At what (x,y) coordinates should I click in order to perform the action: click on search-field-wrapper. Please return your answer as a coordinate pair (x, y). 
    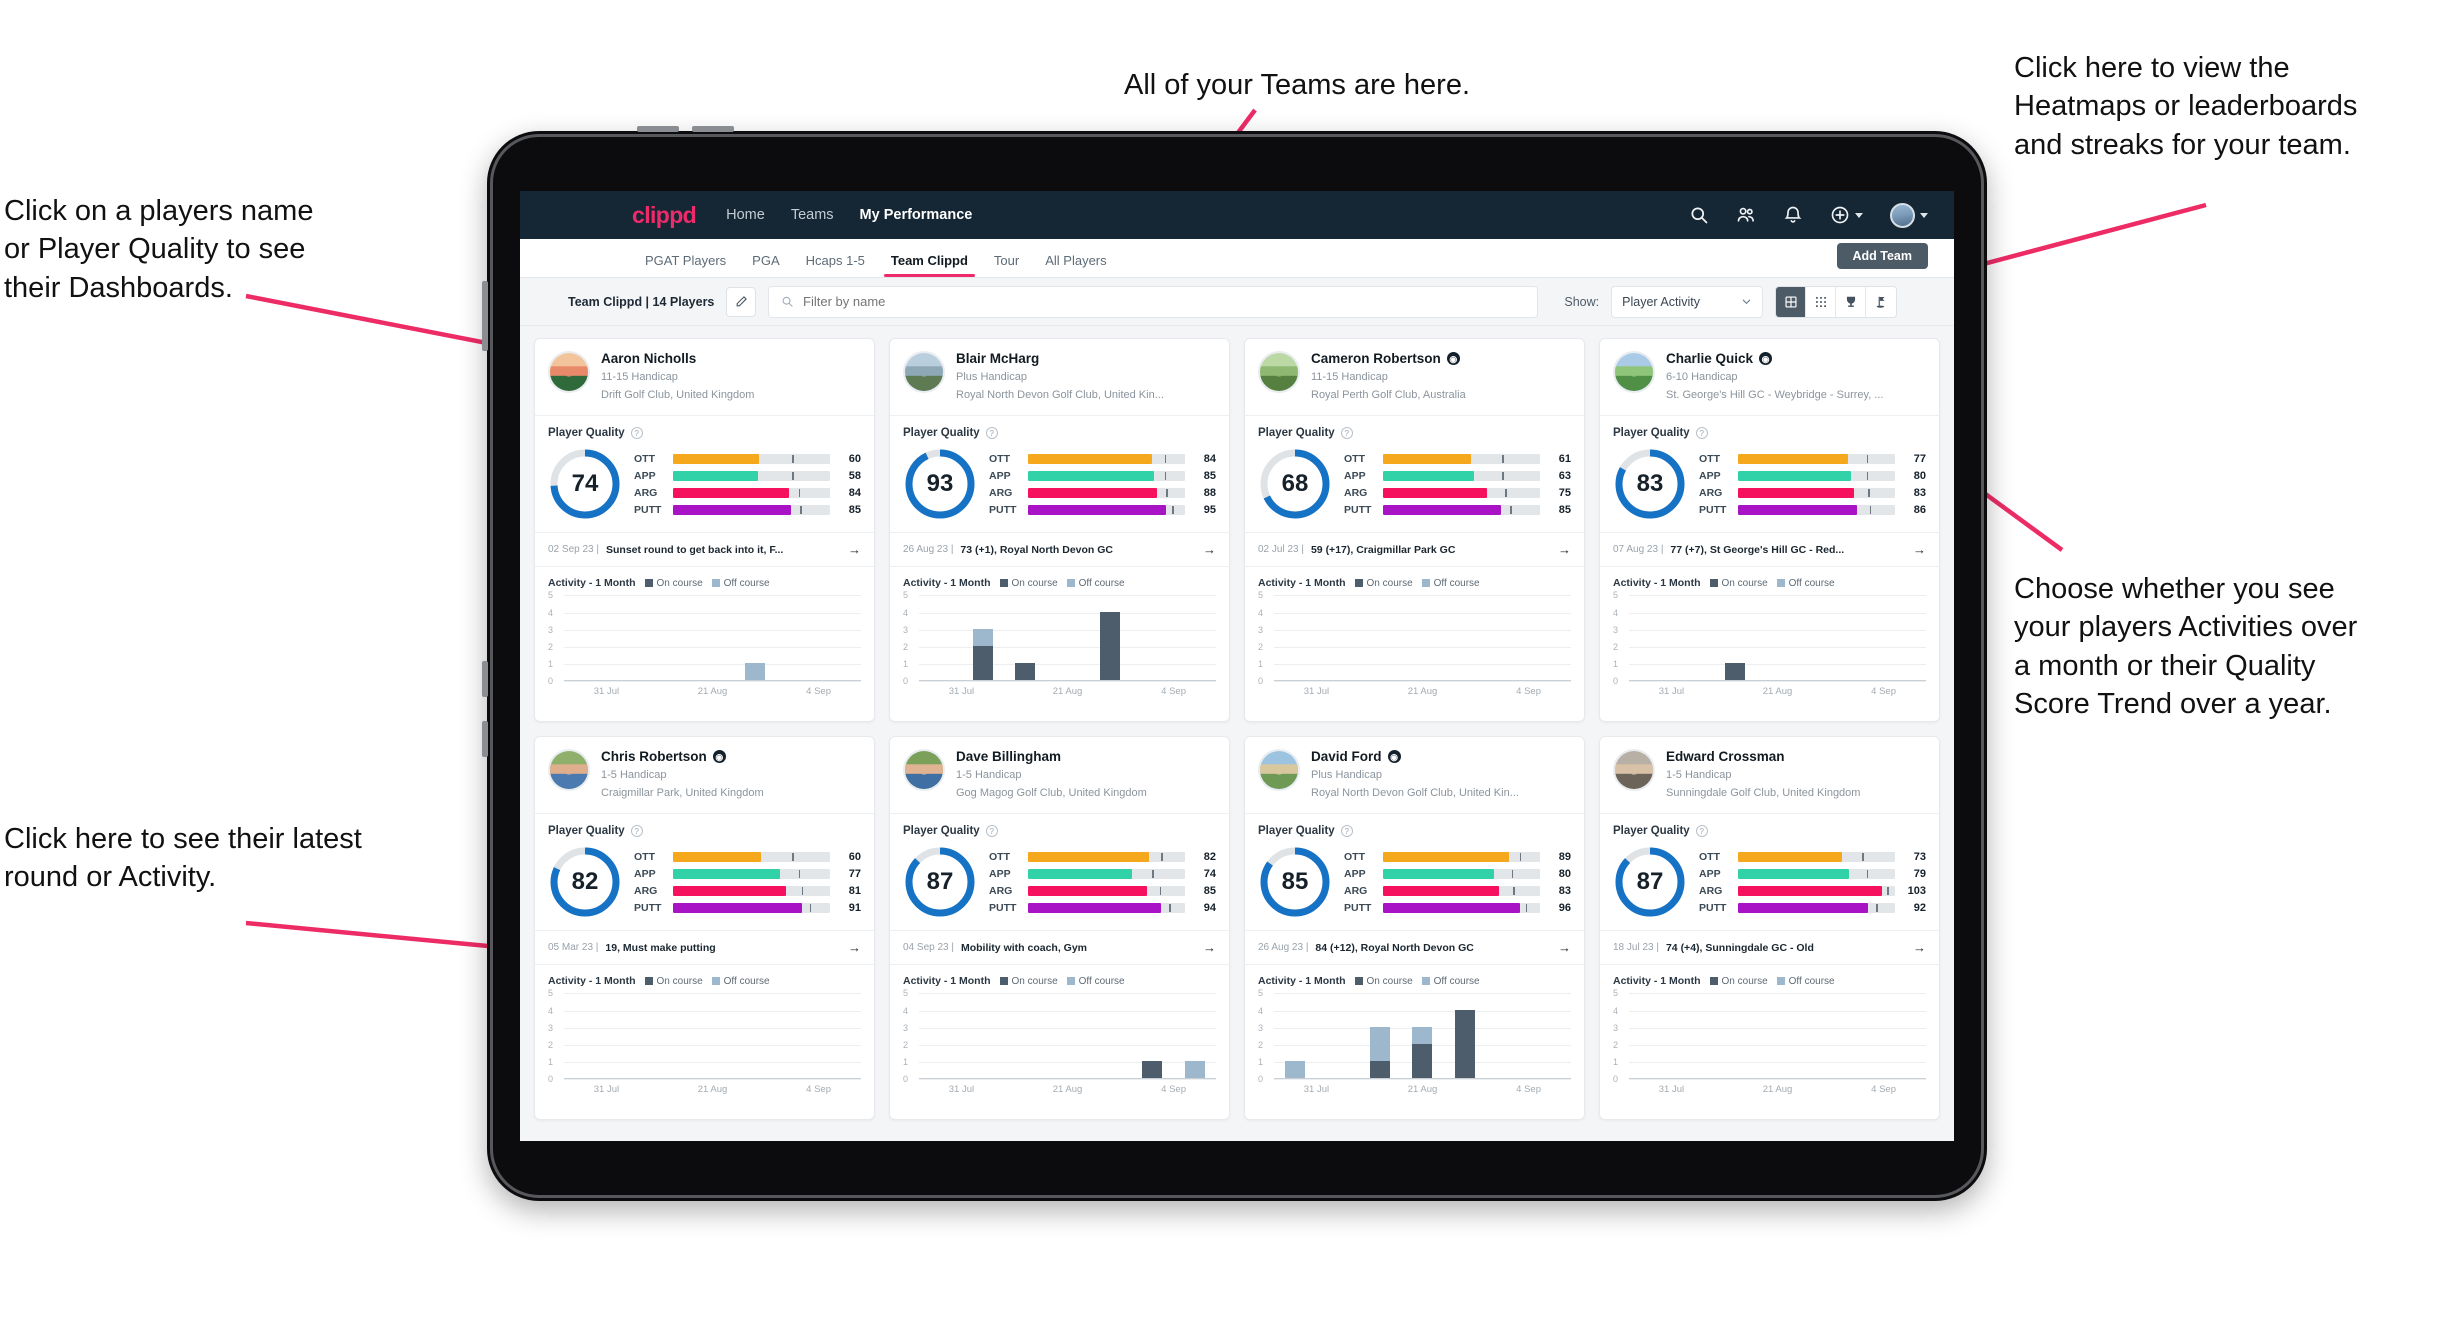
    Looking at the image, I should click on (1153, 301).